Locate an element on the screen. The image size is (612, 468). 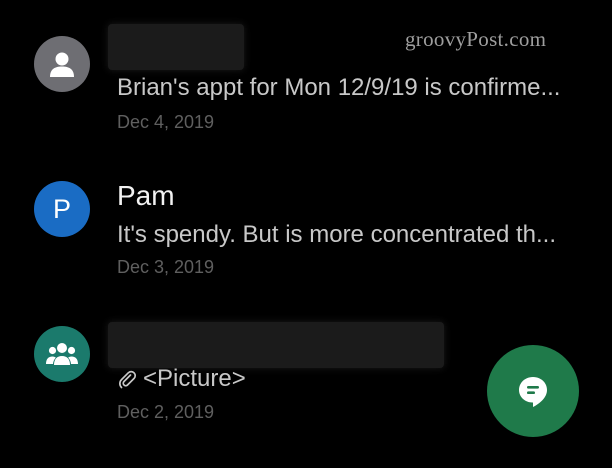
message-date: Dec 4, 2019 is located at coordinates (166, 122).